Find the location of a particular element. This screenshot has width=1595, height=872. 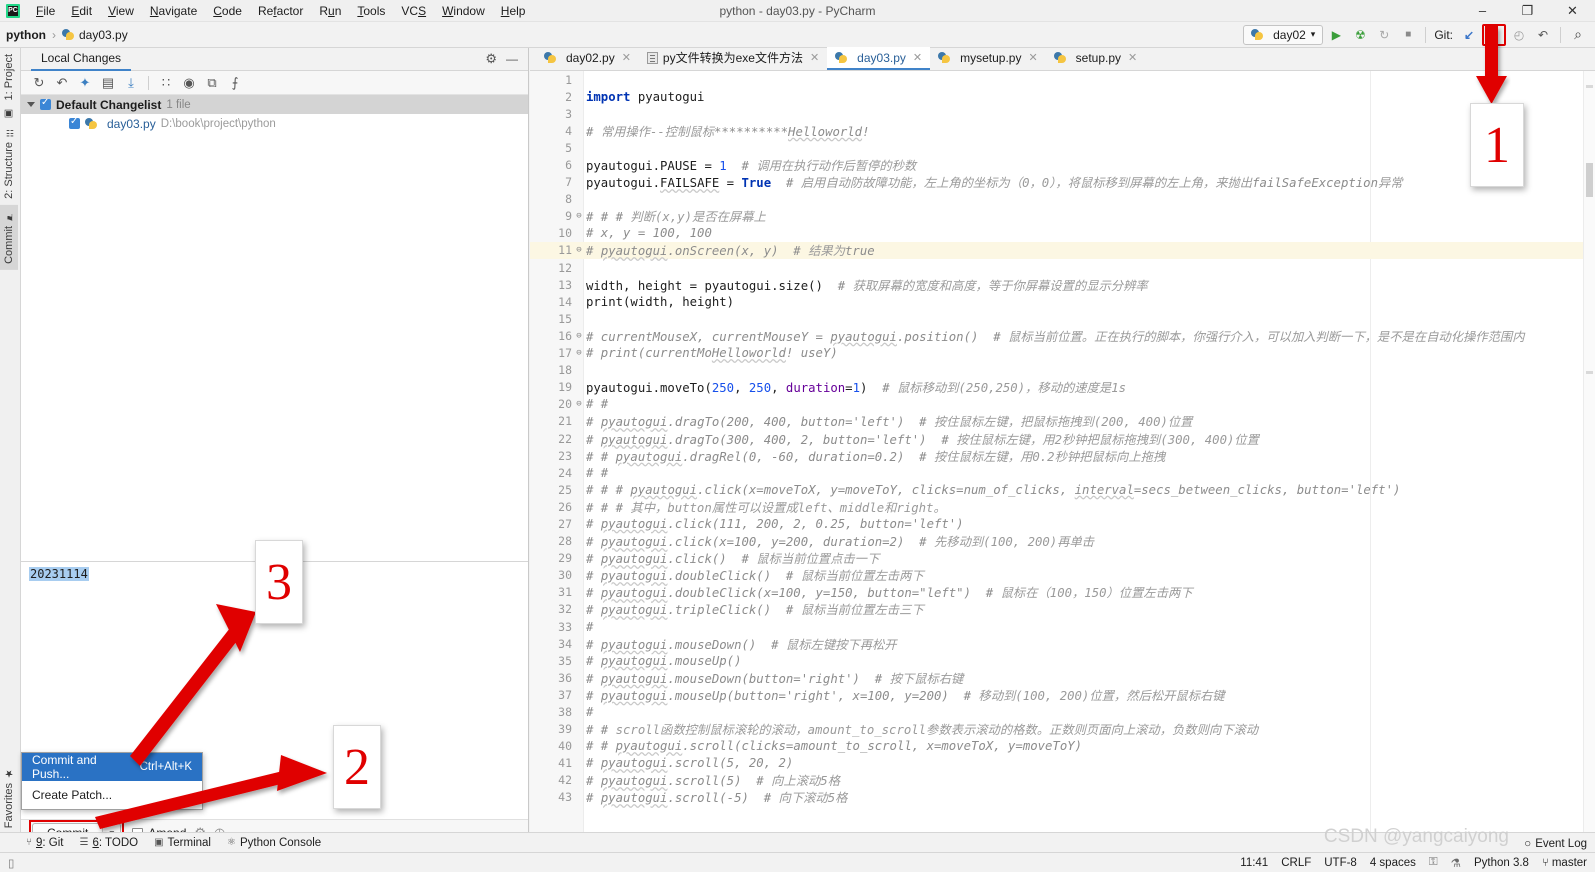

code-line: 18 is located at coordinates (1062, 370).